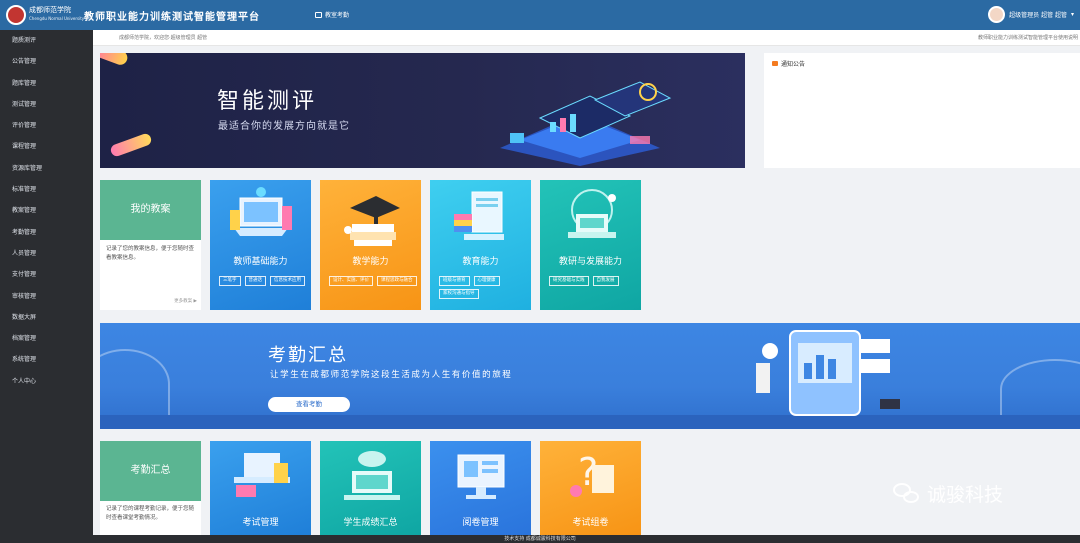 The image size is (1080, 543). Describe the element at coordinates (422, 110) in the screenshot. I see `smart-evaluation-banner: 智能测评 最适合你的发展方向就是它` at that location.